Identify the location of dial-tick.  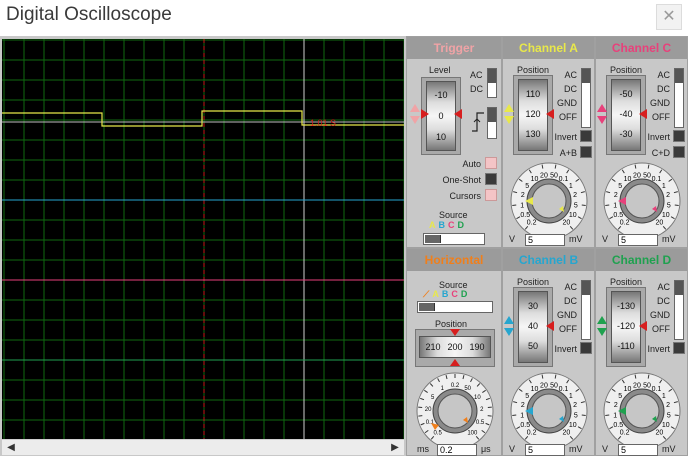
(420, 416).